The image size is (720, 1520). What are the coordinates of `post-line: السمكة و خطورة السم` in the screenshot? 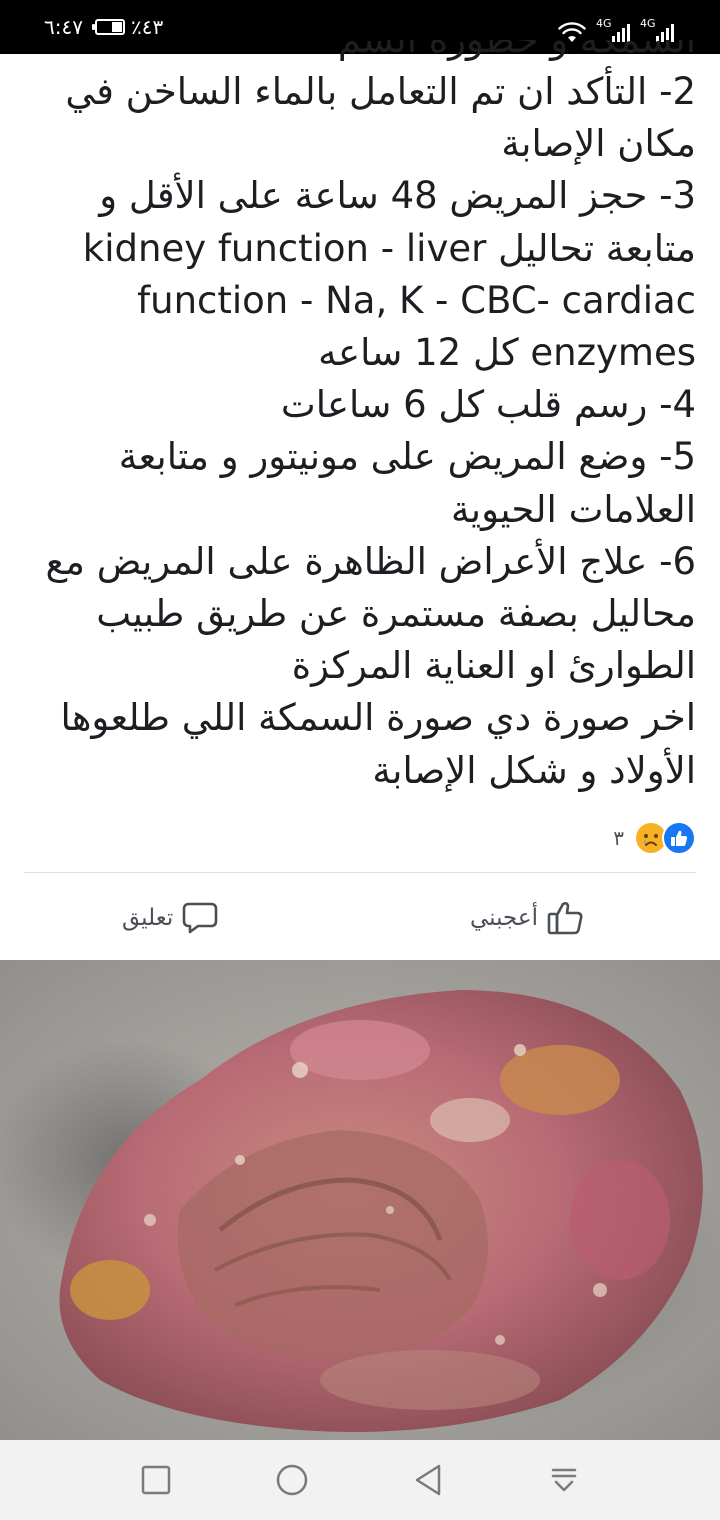 It's located at (360, 53).